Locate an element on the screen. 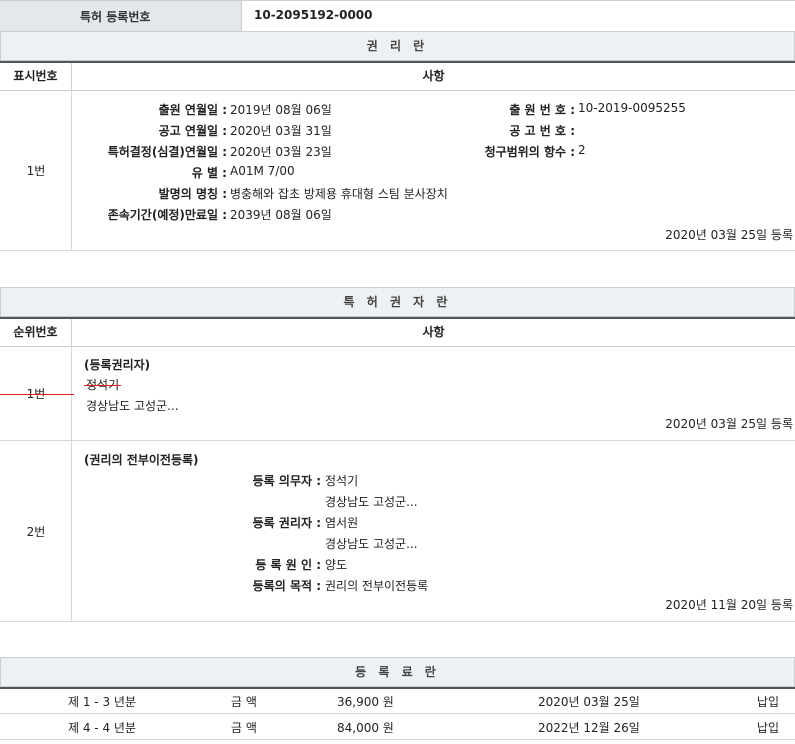  holder-row-2-registered: 2020년 11월 20일 등록 is located at coordinates (729, 605).